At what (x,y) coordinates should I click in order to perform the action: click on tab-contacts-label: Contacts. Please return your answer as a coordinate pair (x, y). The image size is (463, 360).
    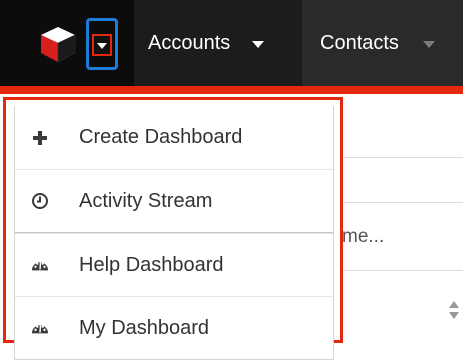
    Looking at the image, I should click on (359, 43).